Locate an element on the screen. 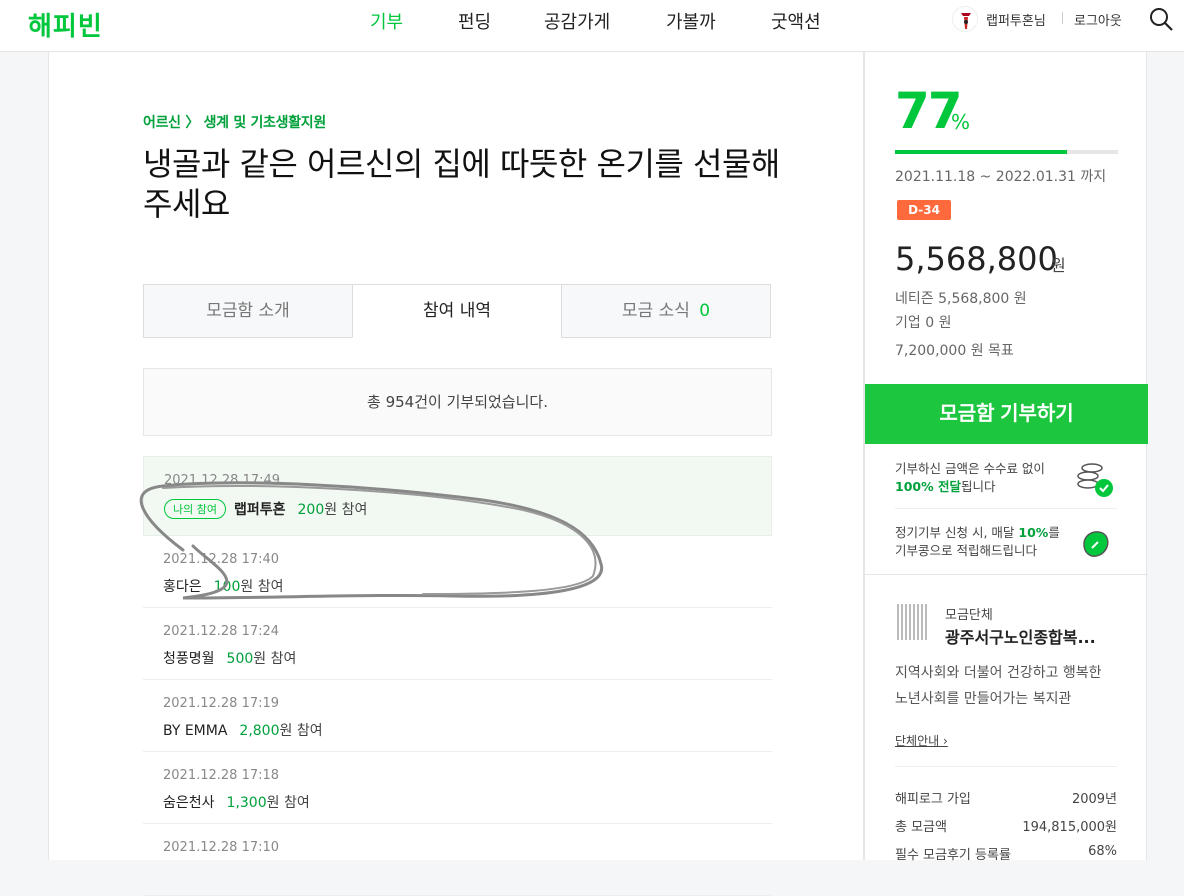 This screenshot has width=1184, height=896. campaign-title: 냉골과 같은 어르신의 집에 따뜻한 온기를 선물해주세요 is located at coordinates (461, 184).